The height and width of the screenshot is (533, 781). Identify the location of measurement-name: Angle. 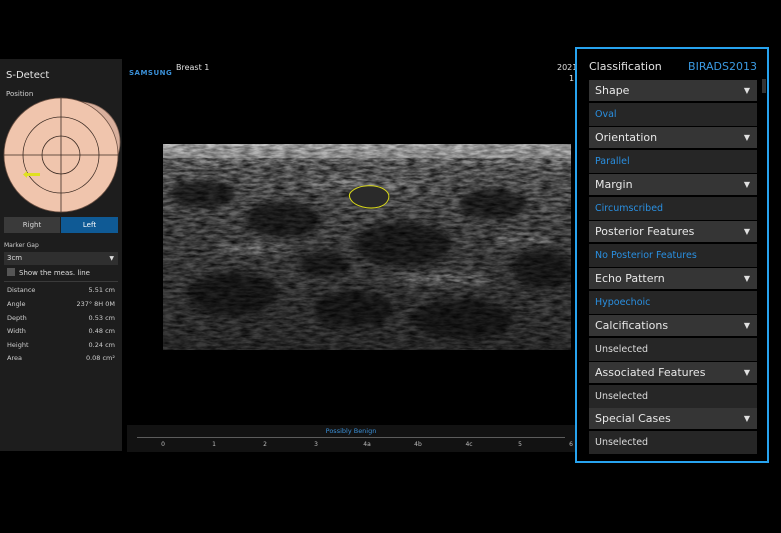
(16, 304).